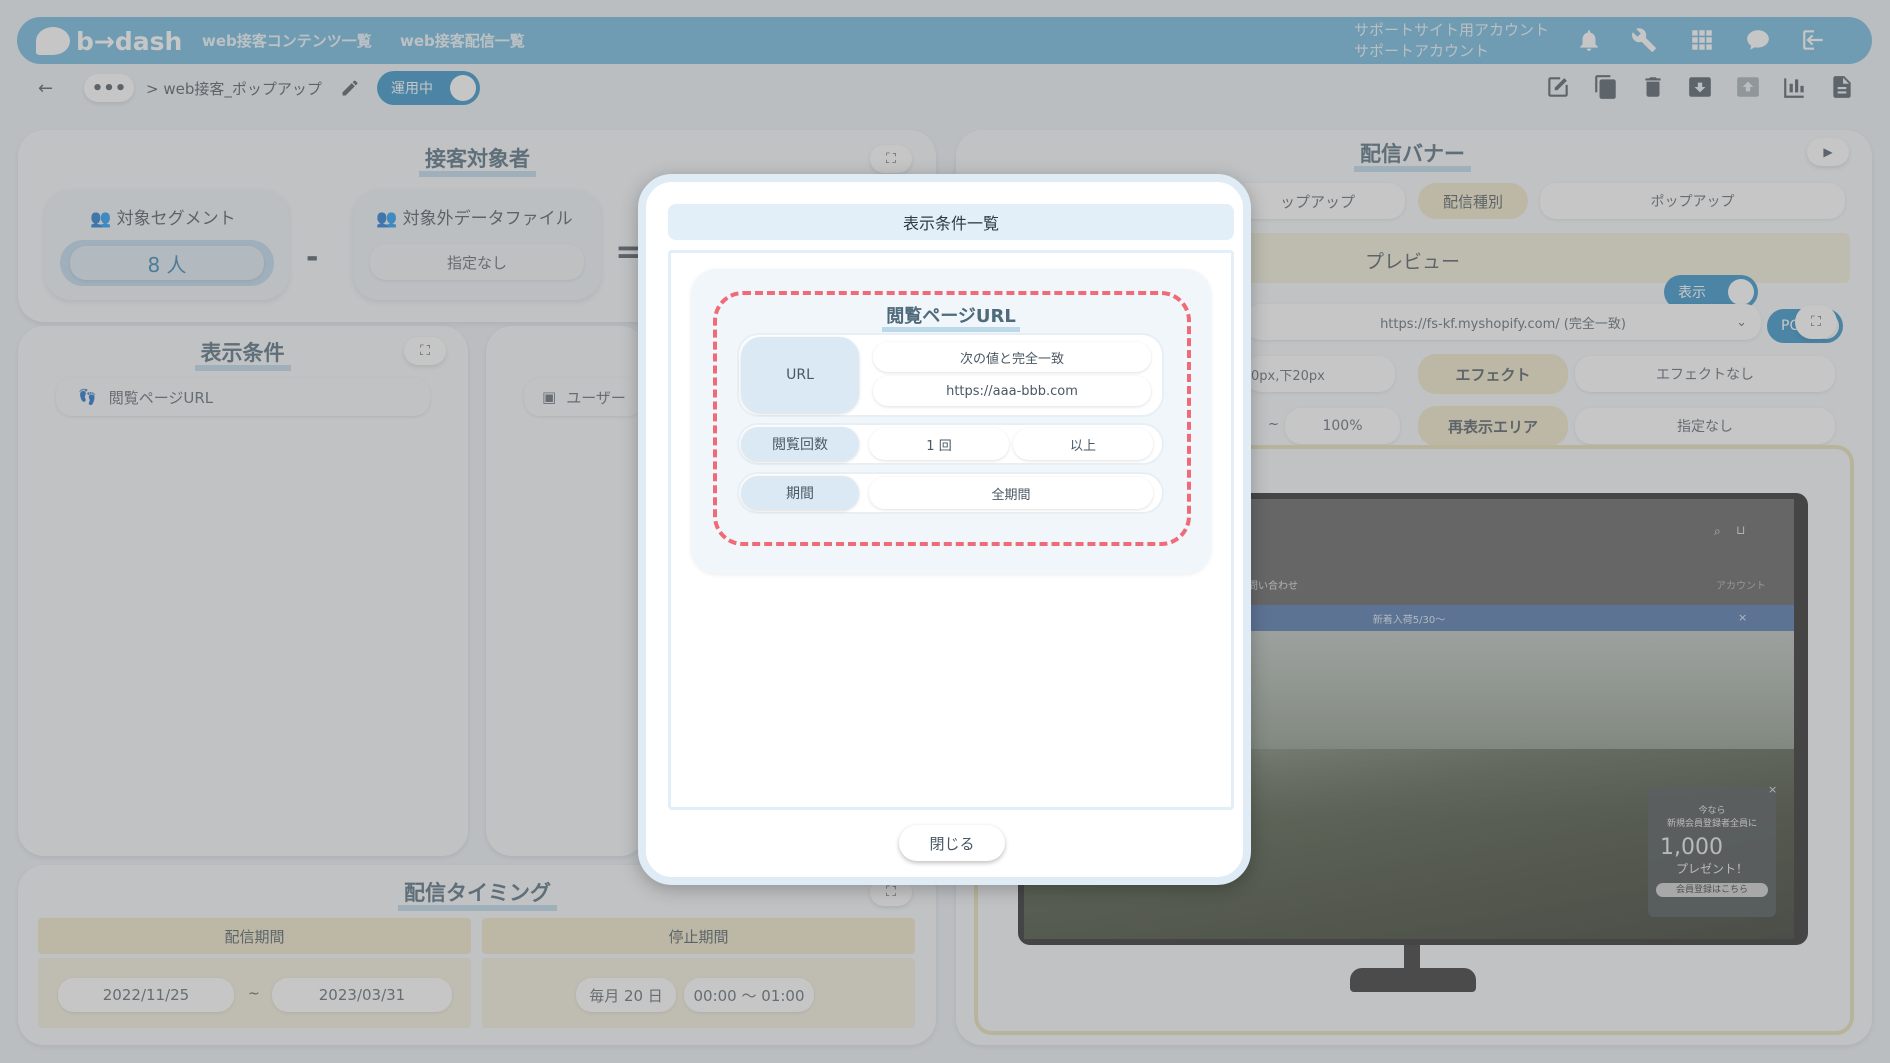  I want to click on url-value: https://aaa-bbb.com, so click(1012, 391).